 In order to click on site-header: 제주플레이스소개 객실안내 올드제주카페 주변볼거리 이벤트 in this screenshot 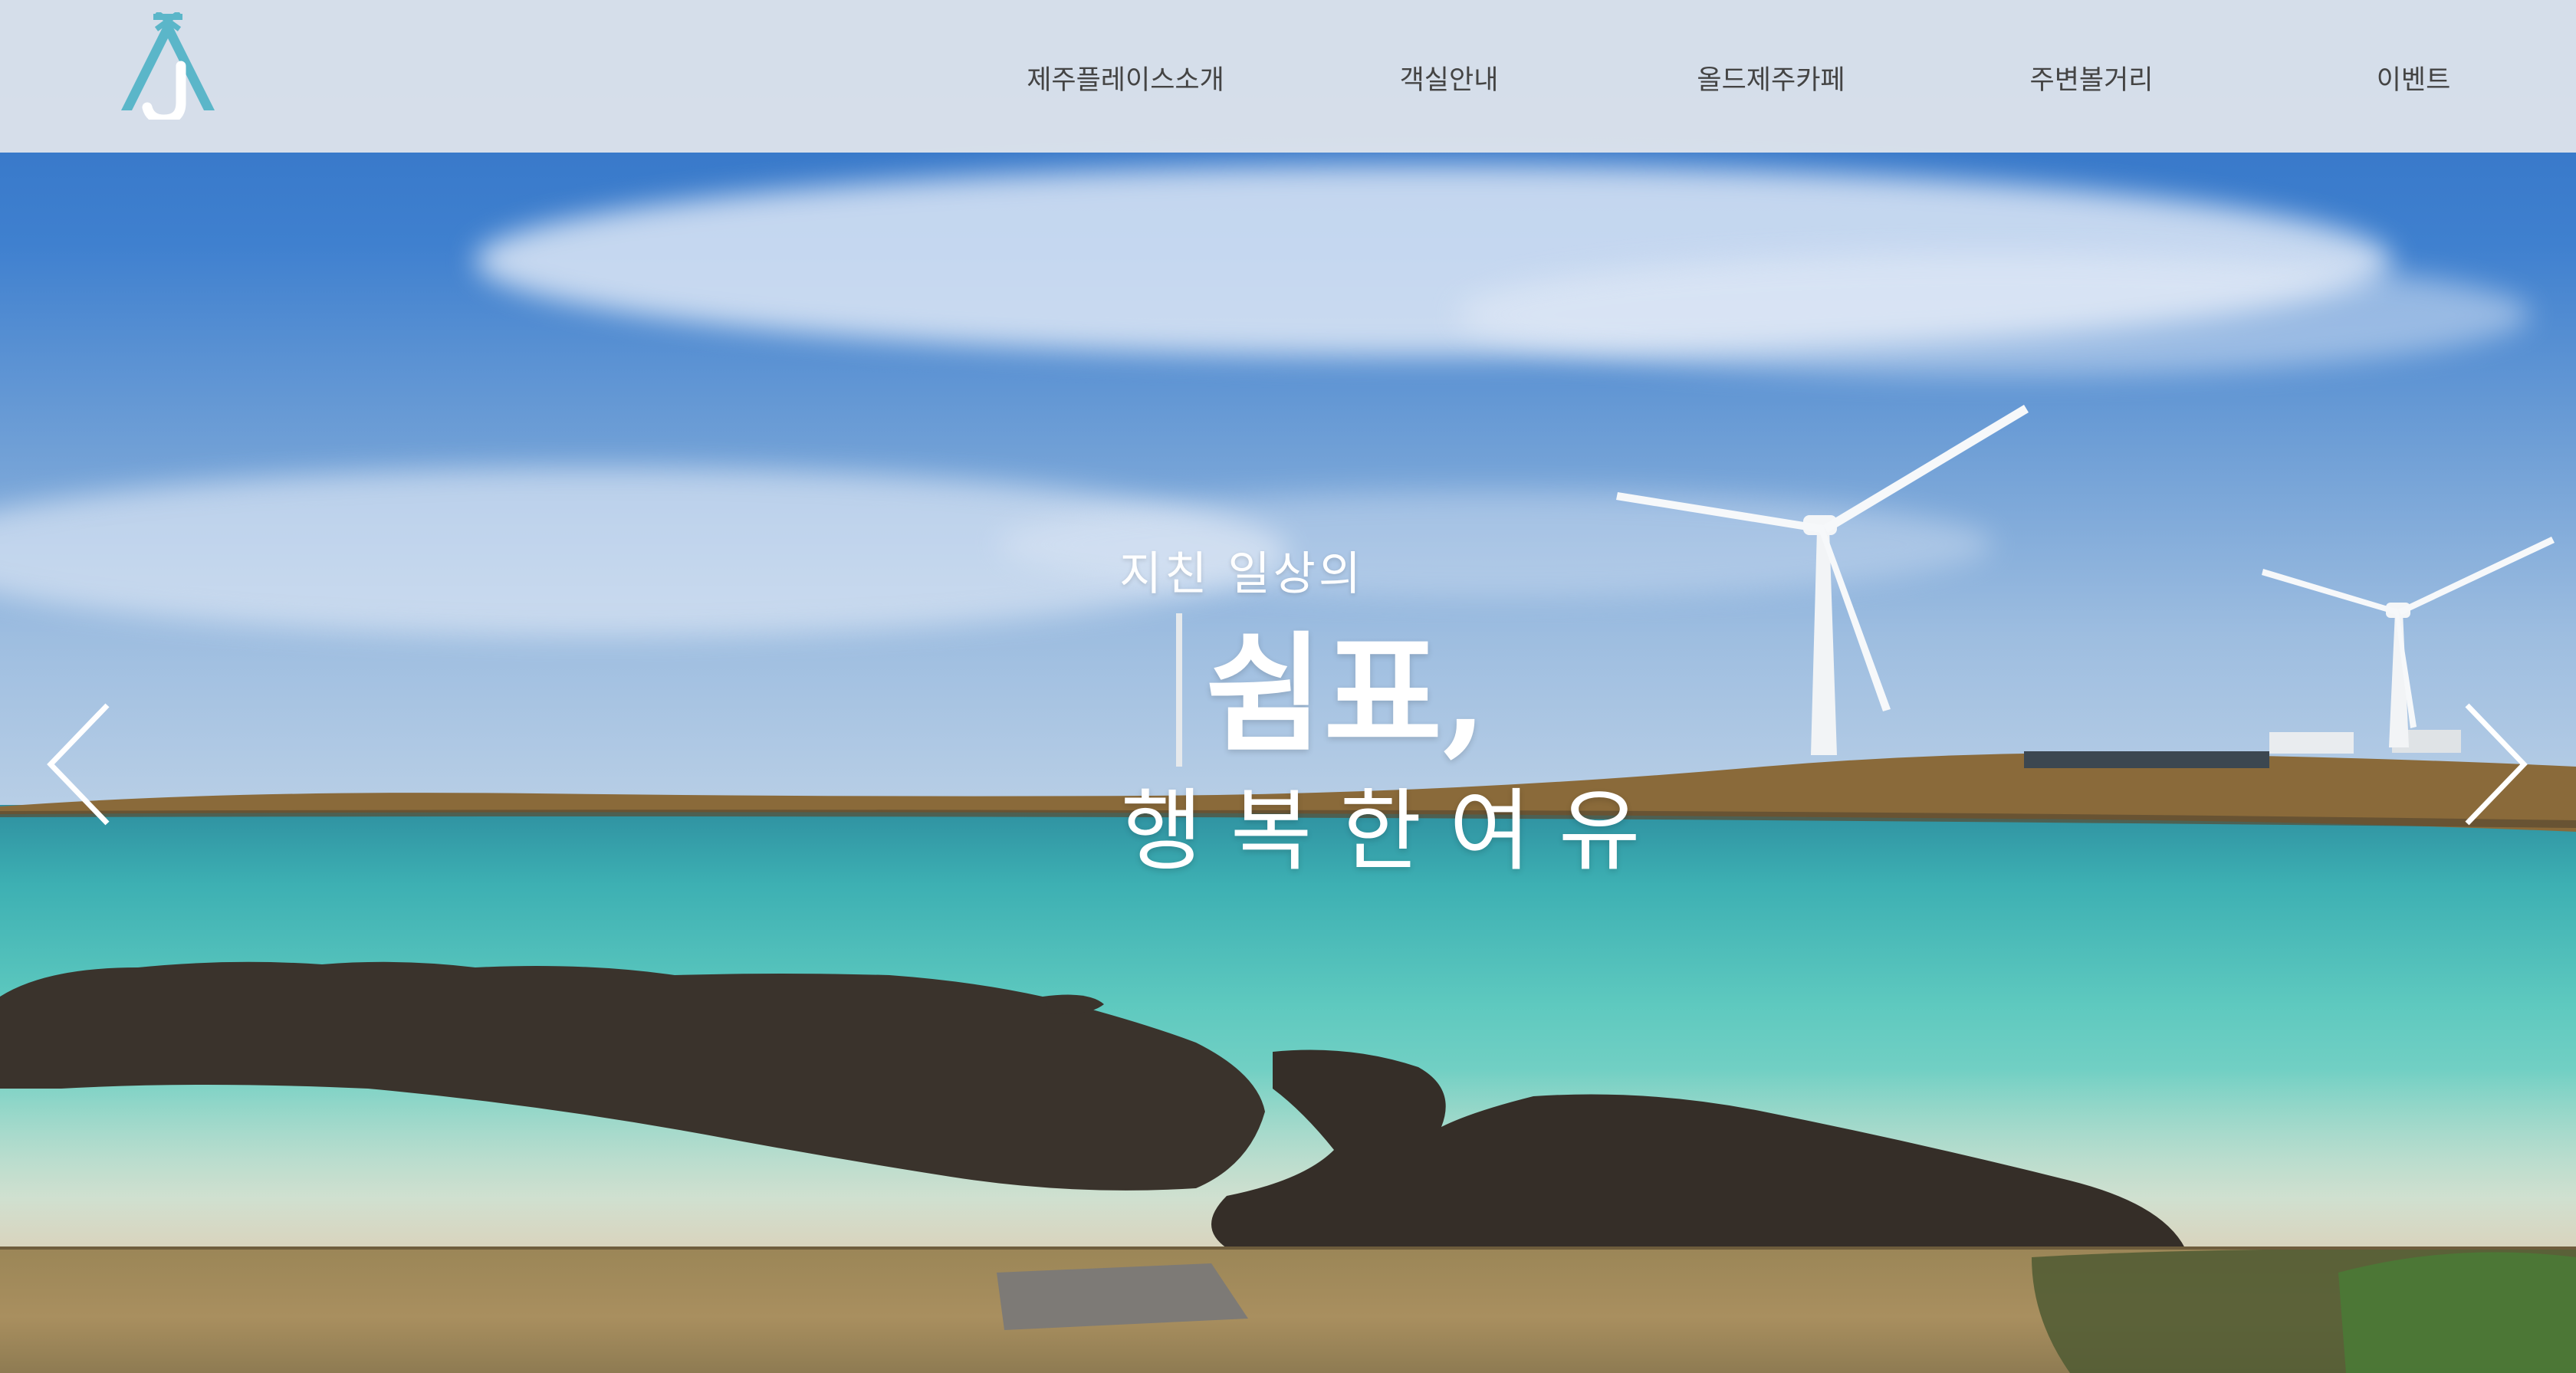, I will do `click(1288, 76)`.